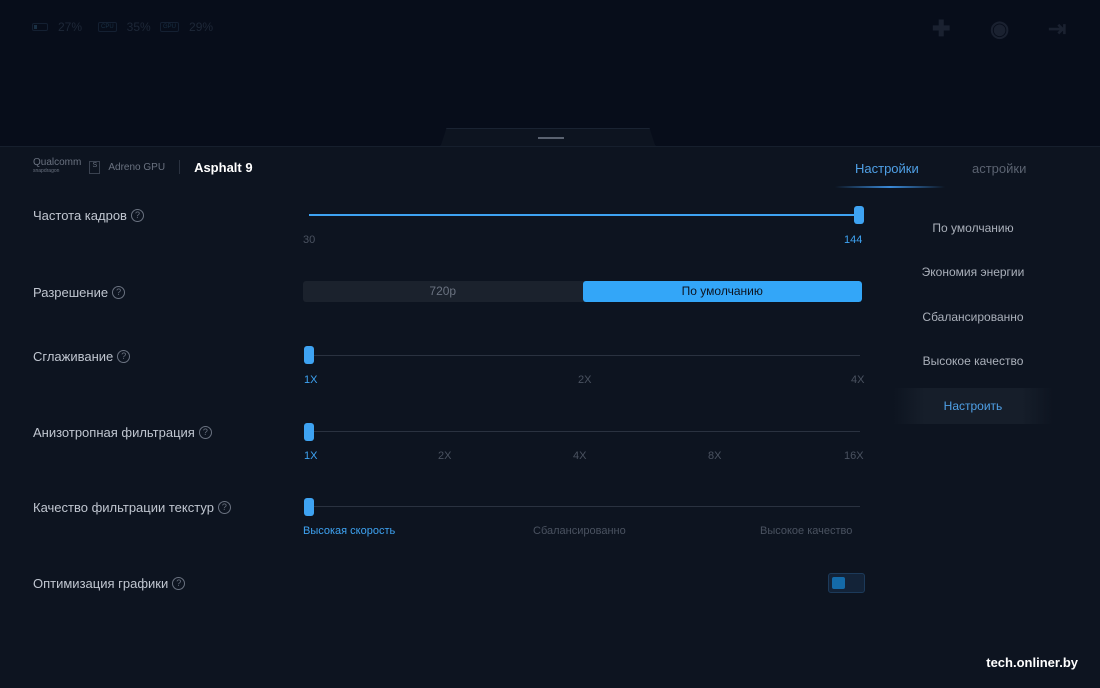 The height and width of the screenshot is (688, 1100). Describe the element at coordinates (999, 29) in the screenshot. I see `record-icon: ◉` at that location.